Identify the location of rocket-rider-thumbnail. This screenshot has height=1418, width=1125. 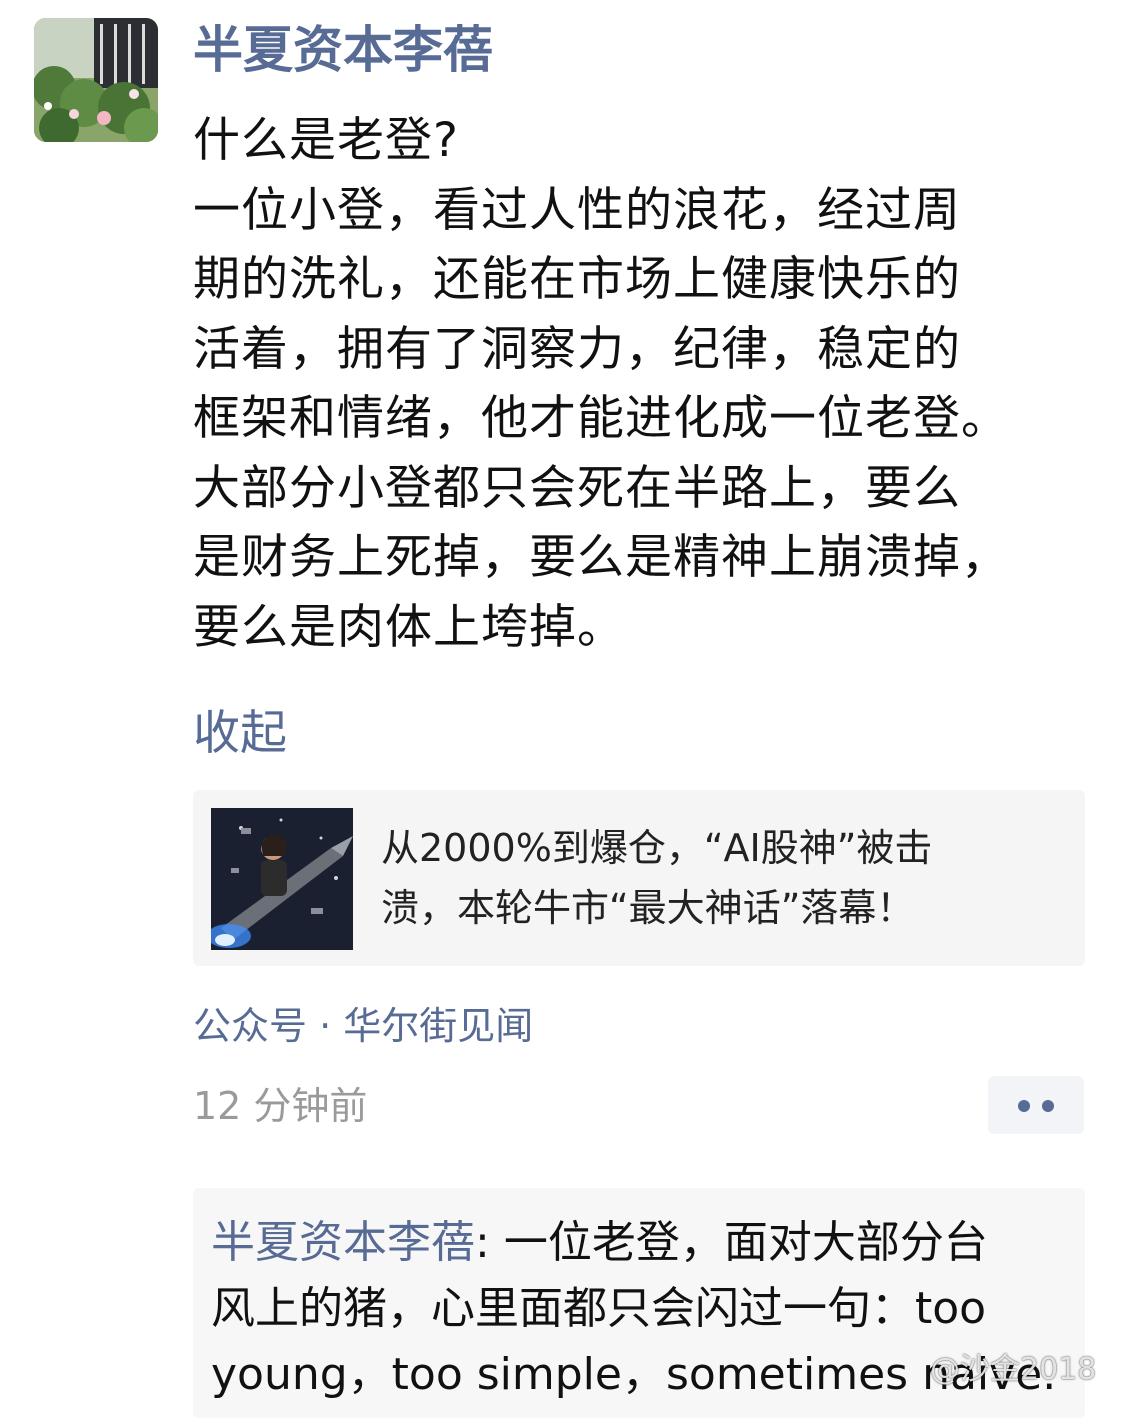
(282, 879).